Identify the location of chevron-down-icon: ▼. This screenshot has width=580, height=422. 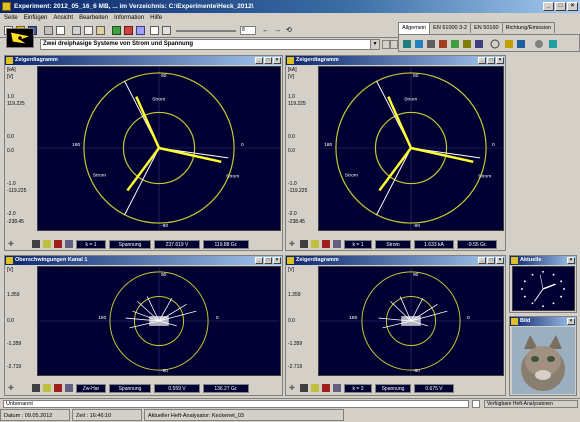
(374, 44).